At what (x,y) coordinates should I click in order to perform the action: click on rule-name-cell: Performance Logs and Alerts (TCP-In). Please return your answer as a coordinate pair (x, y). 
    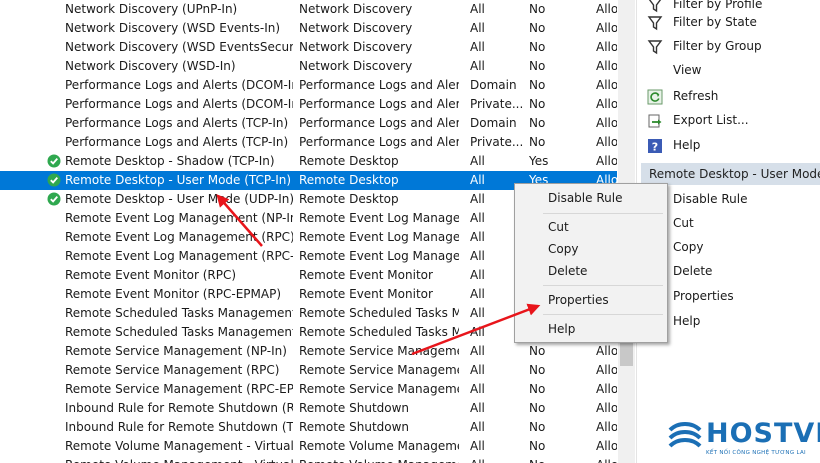
    Looking at the image, I should click on (177, 142).